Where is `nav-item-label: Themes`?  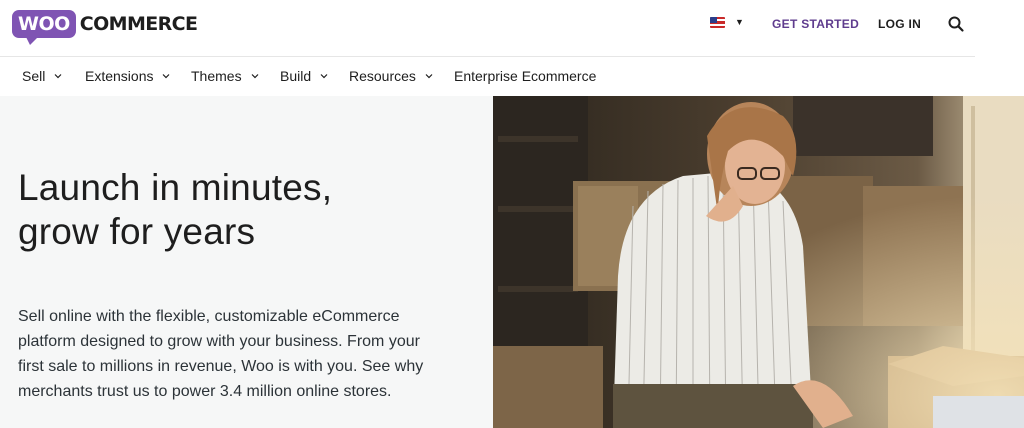 nav-item-label: Themes is located at coordinates (216, 76).